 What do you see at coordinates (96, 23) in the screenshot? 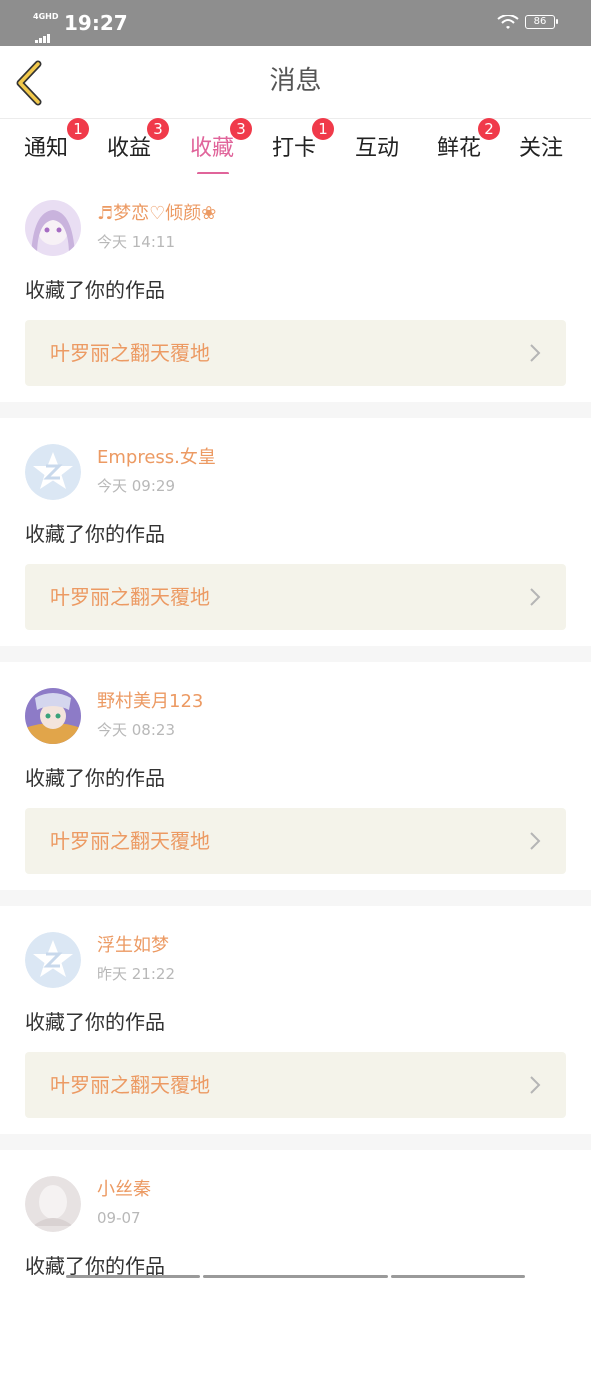
I see `status-time: 19:27` at bounding box center [96, 23].